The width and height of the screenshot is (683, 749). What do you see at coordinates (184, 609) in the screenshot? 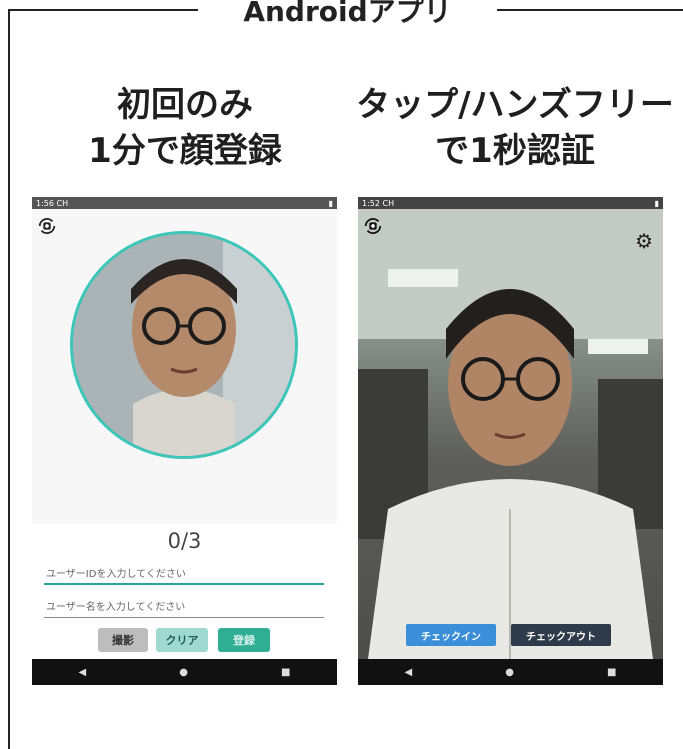
I see `user-name-field: ユーザー名を入力してください` at bounding box center [184, 609].